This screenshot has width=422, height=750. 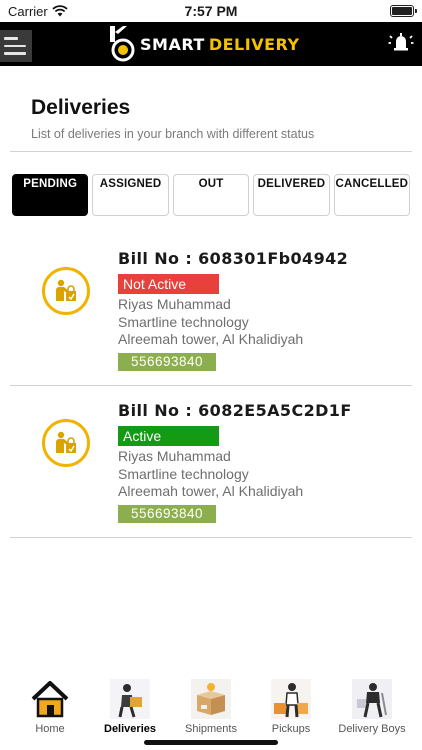 I want to click on brand-mark-icon, so click(x=122, y=44).